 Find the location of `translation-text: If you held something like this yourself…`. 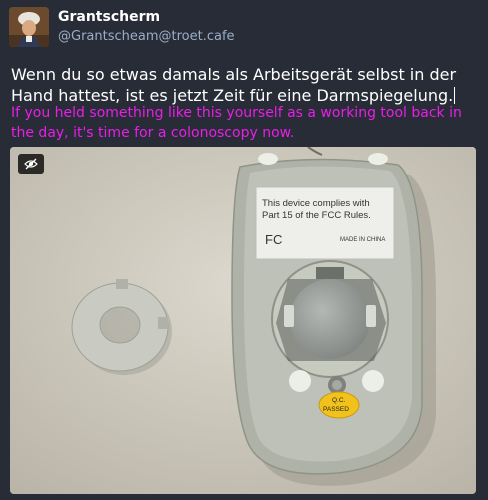

translation-text: If you held something like this yourself… is located at coordinates (236, 123).